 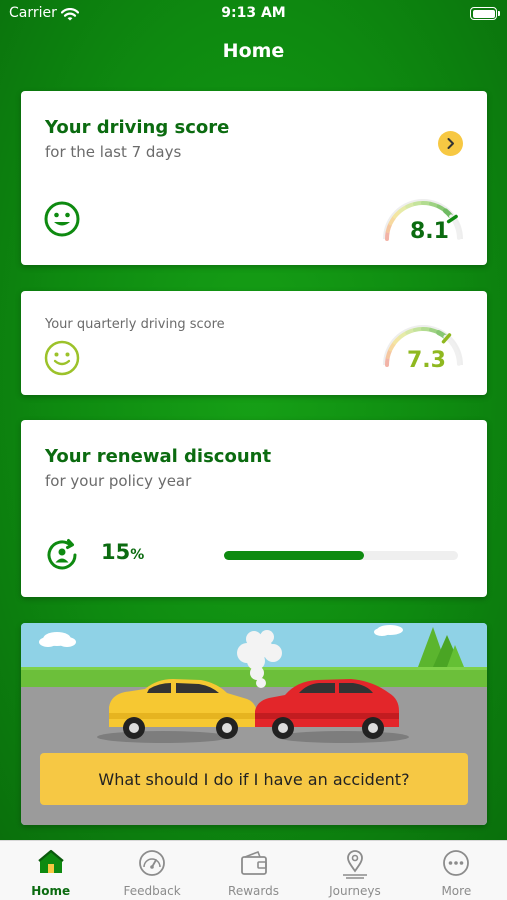 I want to click on battery-icon, so click(x=485, y=13).